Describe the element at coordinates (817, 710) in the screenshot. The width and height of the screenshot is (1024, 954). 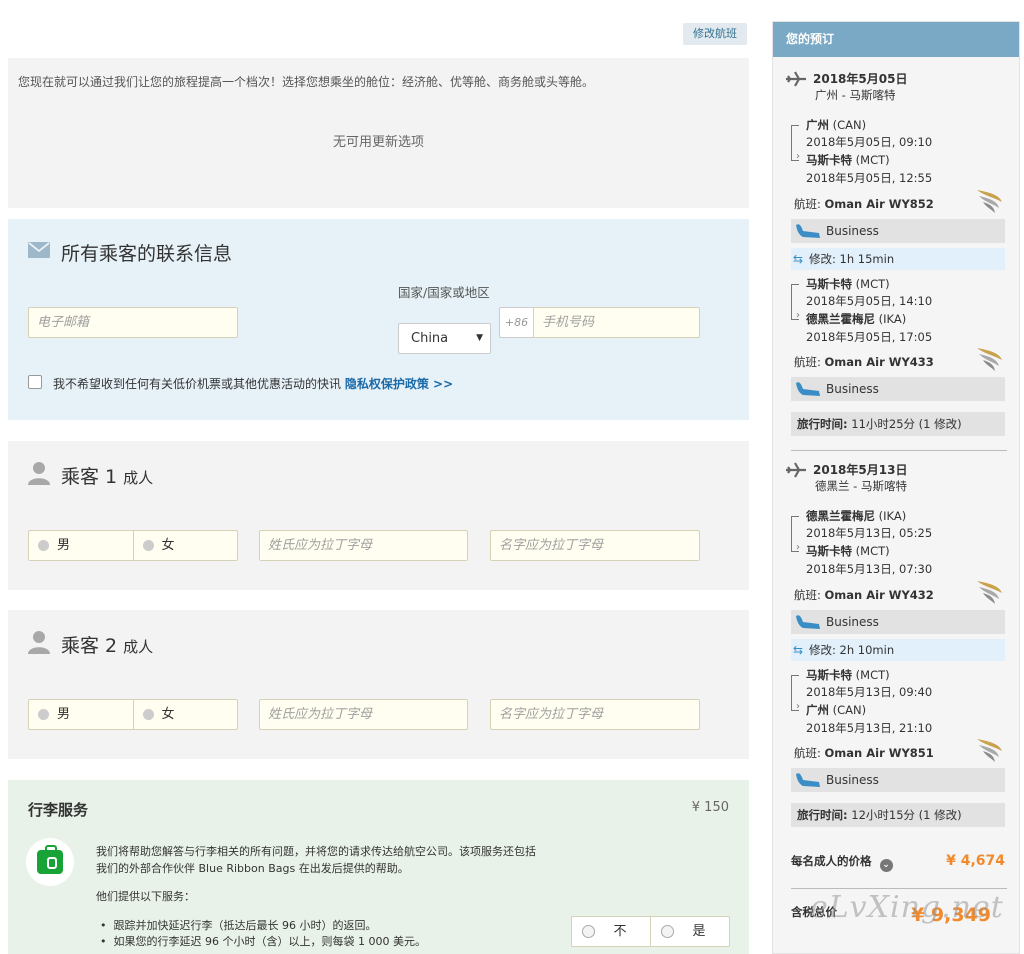
I see `to-city: 广州` at that location.